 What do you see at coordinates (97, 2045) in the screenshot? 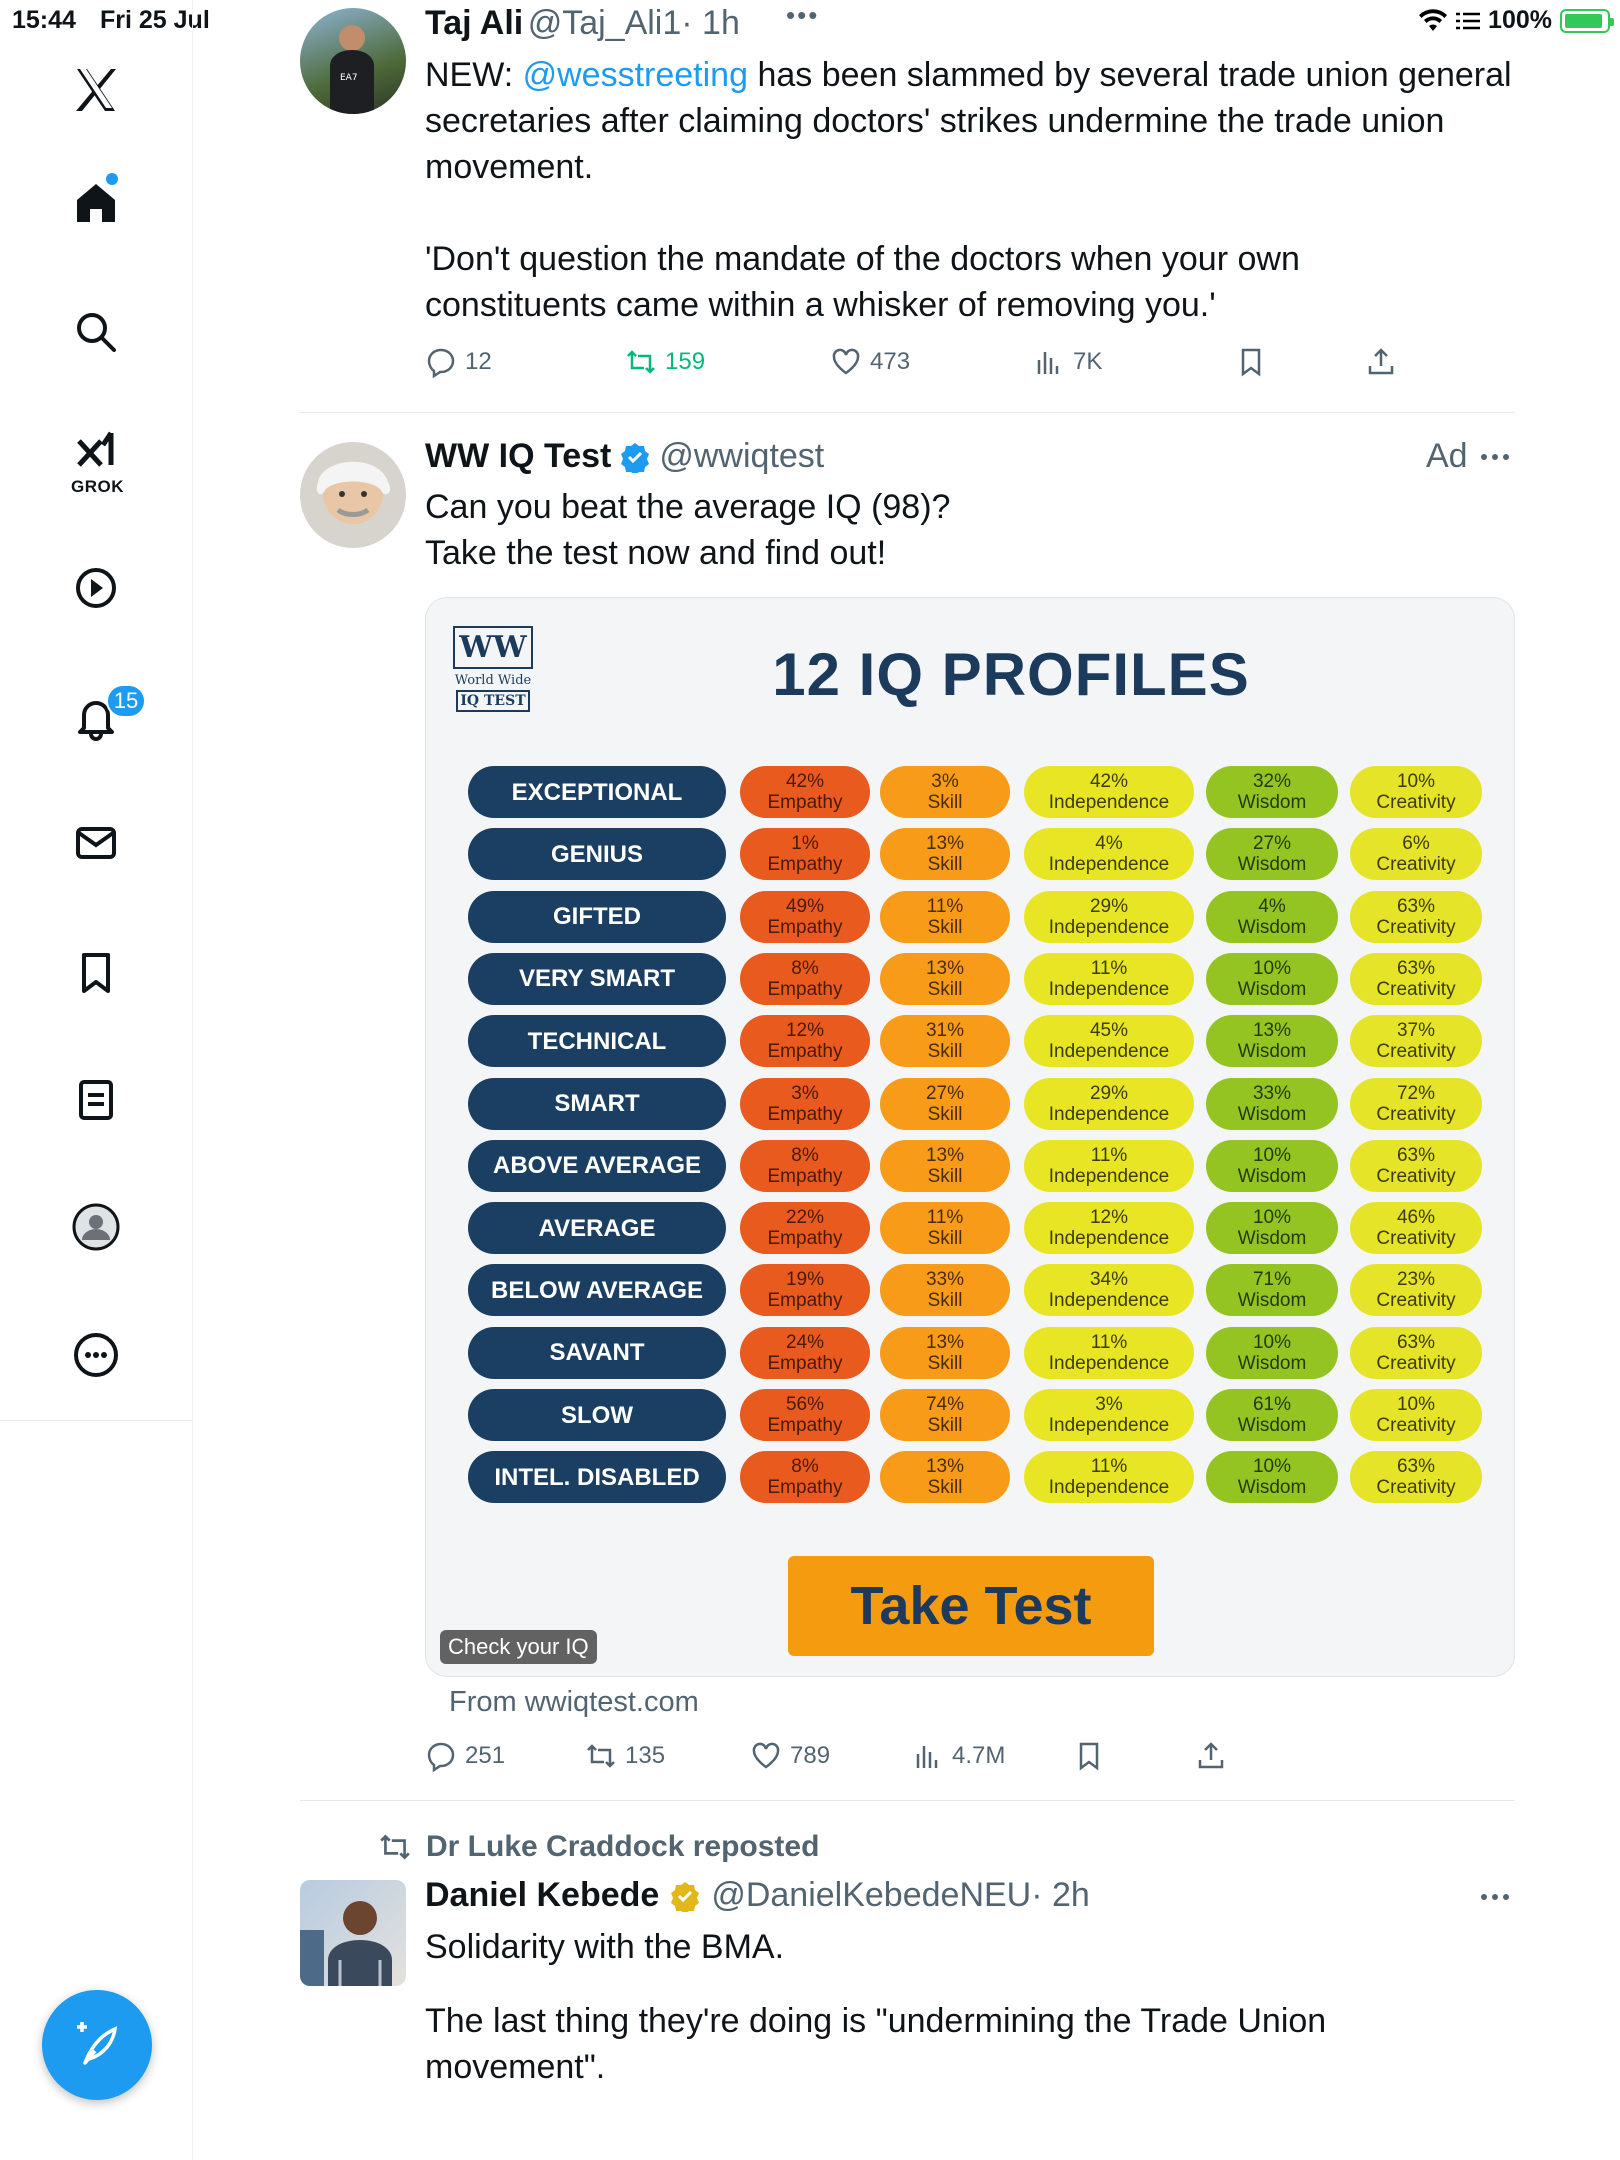
I see `compose-post-button` at bounding box center [97, 2045].